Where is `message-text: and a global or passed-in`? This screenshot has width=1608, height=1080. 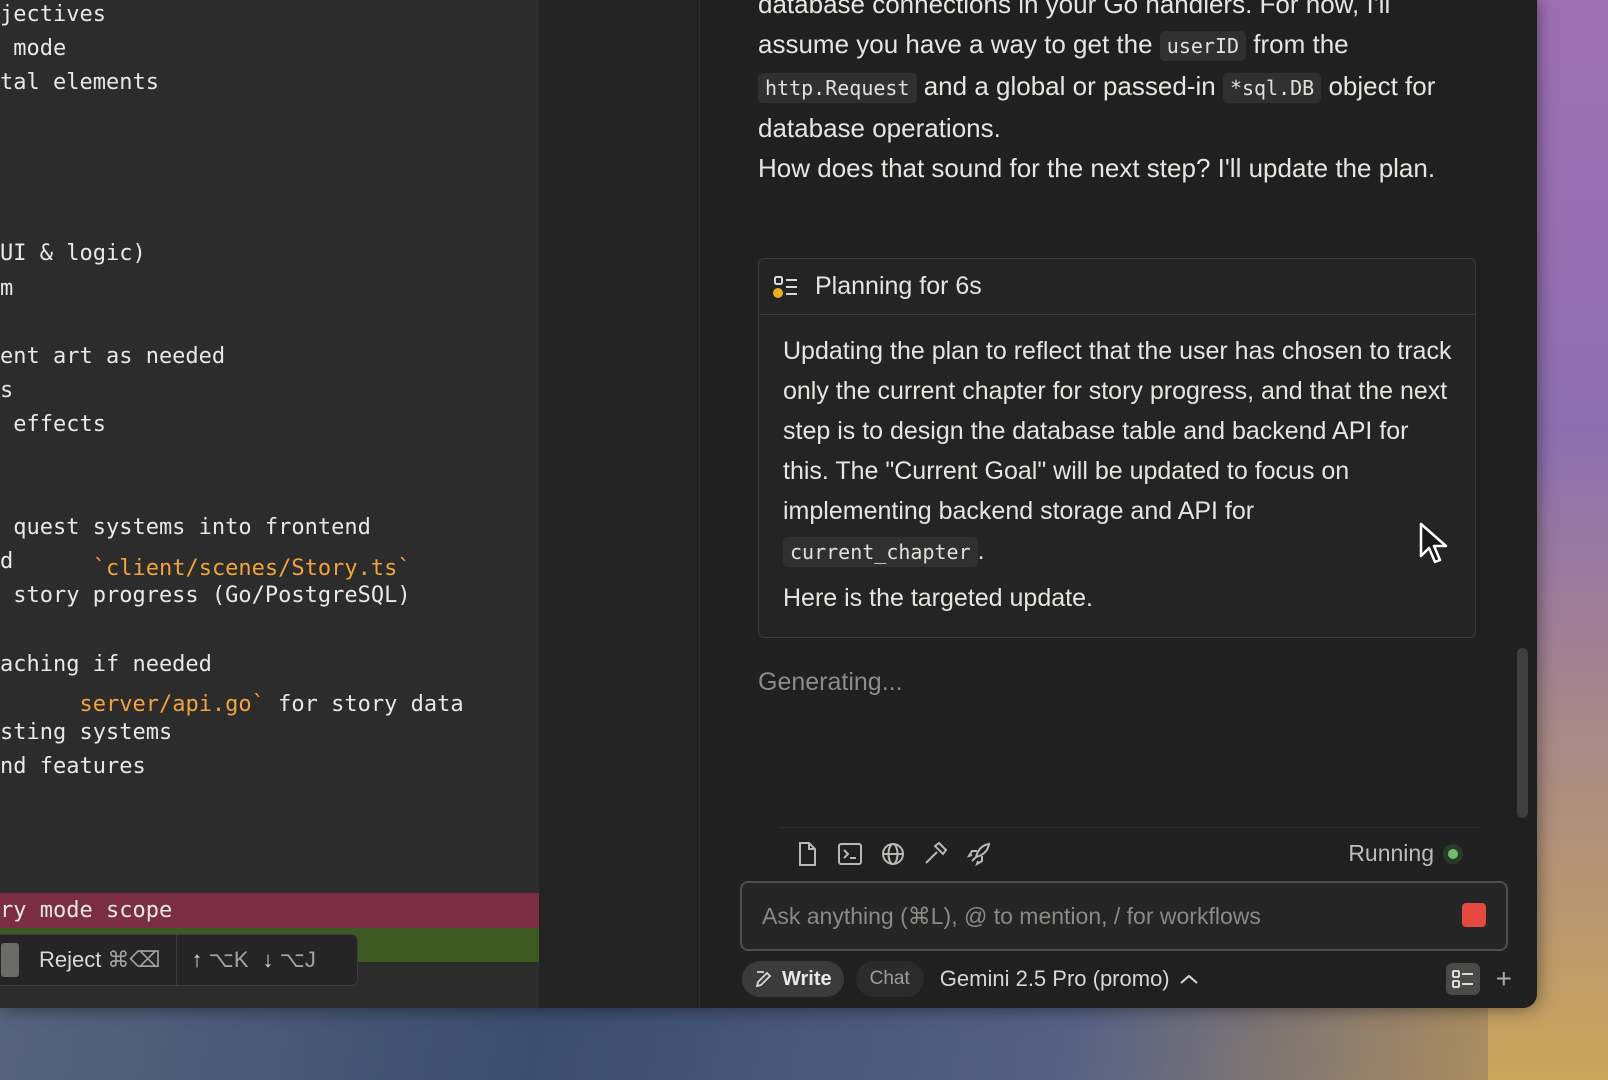 message-text: and a global or passed-in is located at coordinates (1069, 86).